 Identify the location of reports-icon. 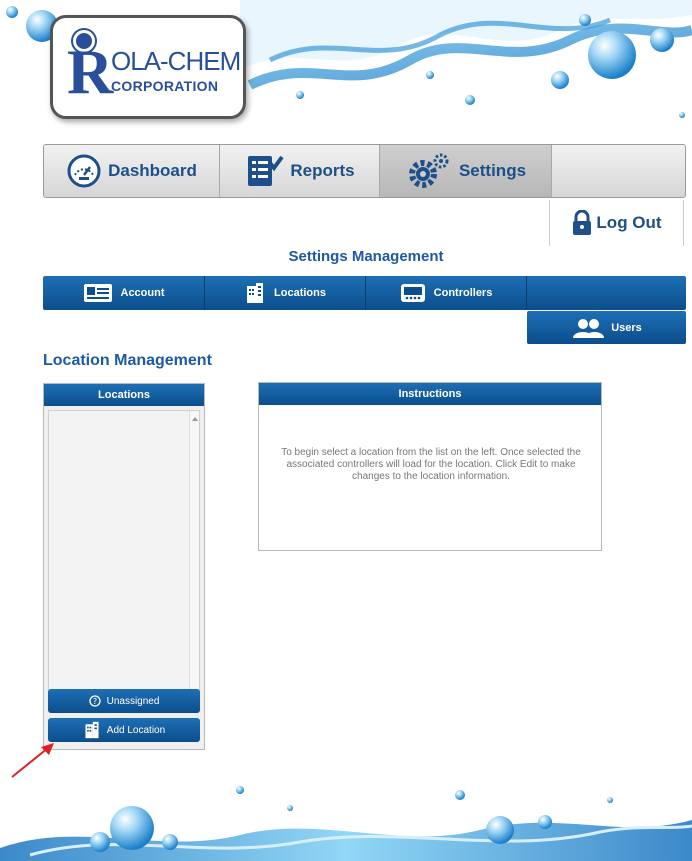
(264, 171).